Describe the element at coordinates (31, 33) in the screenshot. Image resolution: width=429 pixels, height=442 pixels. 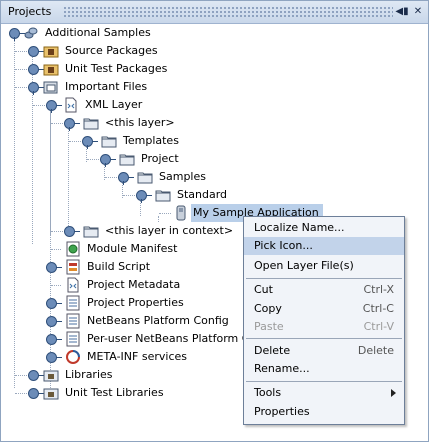
I see `beans-icon` at that location.